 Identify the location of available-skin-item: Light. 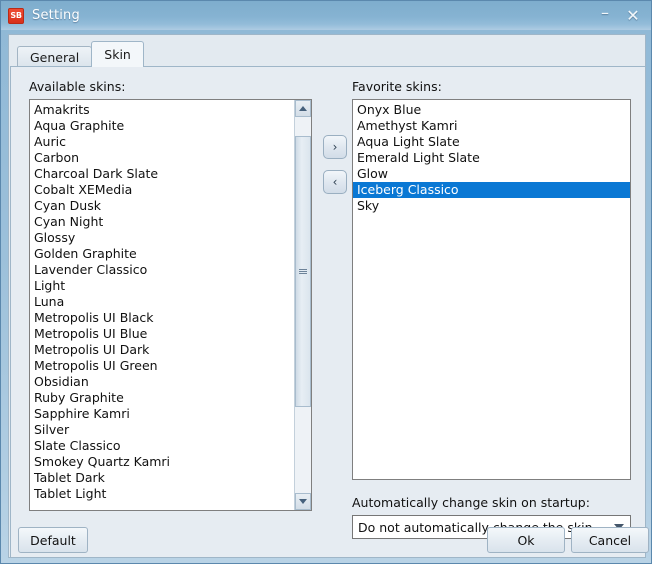
(162, 286).